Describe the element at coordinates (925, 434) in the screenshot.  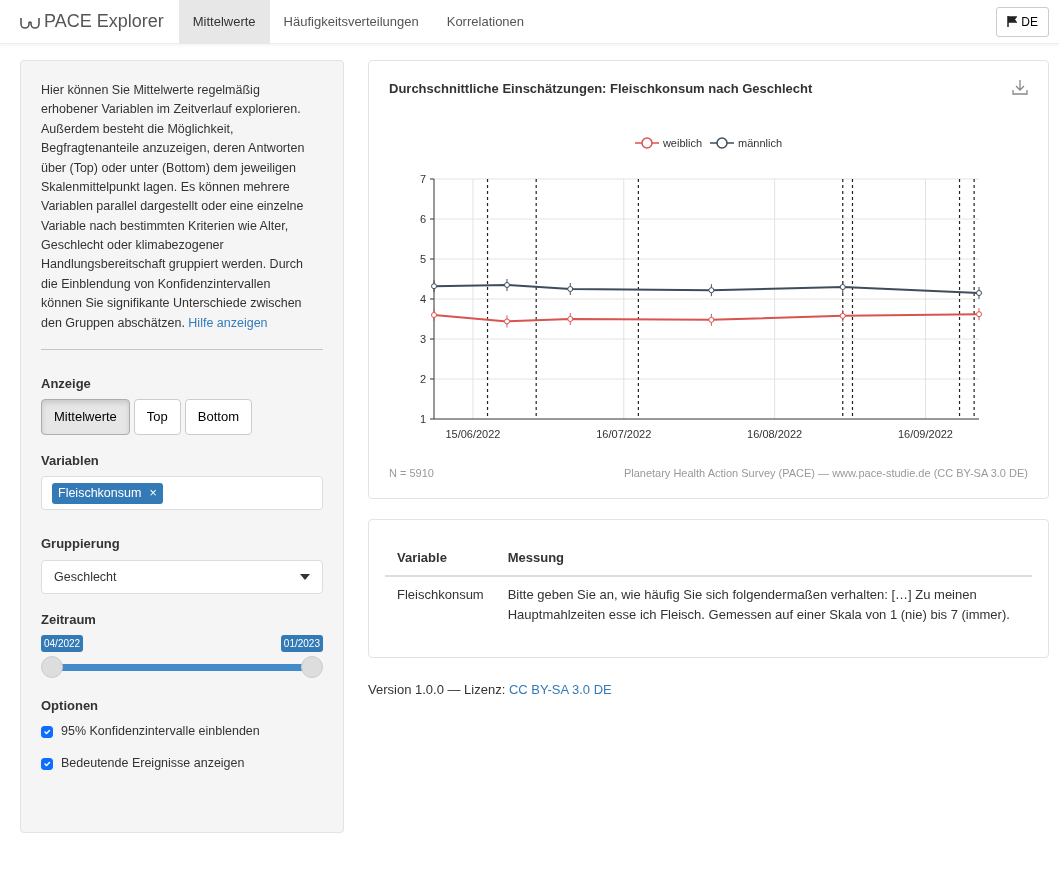
I see `x-tick-label: 16/09/2022` at that location.